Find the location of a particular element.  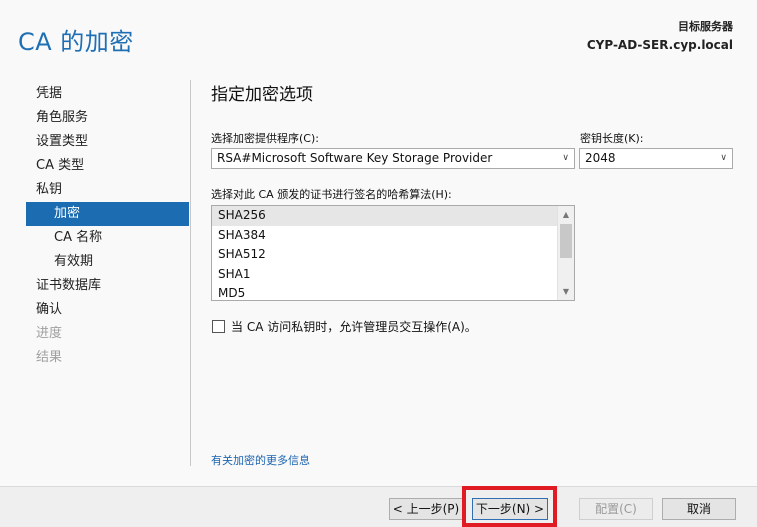

list-item: SHA1 is located at coordinates (393, 275).